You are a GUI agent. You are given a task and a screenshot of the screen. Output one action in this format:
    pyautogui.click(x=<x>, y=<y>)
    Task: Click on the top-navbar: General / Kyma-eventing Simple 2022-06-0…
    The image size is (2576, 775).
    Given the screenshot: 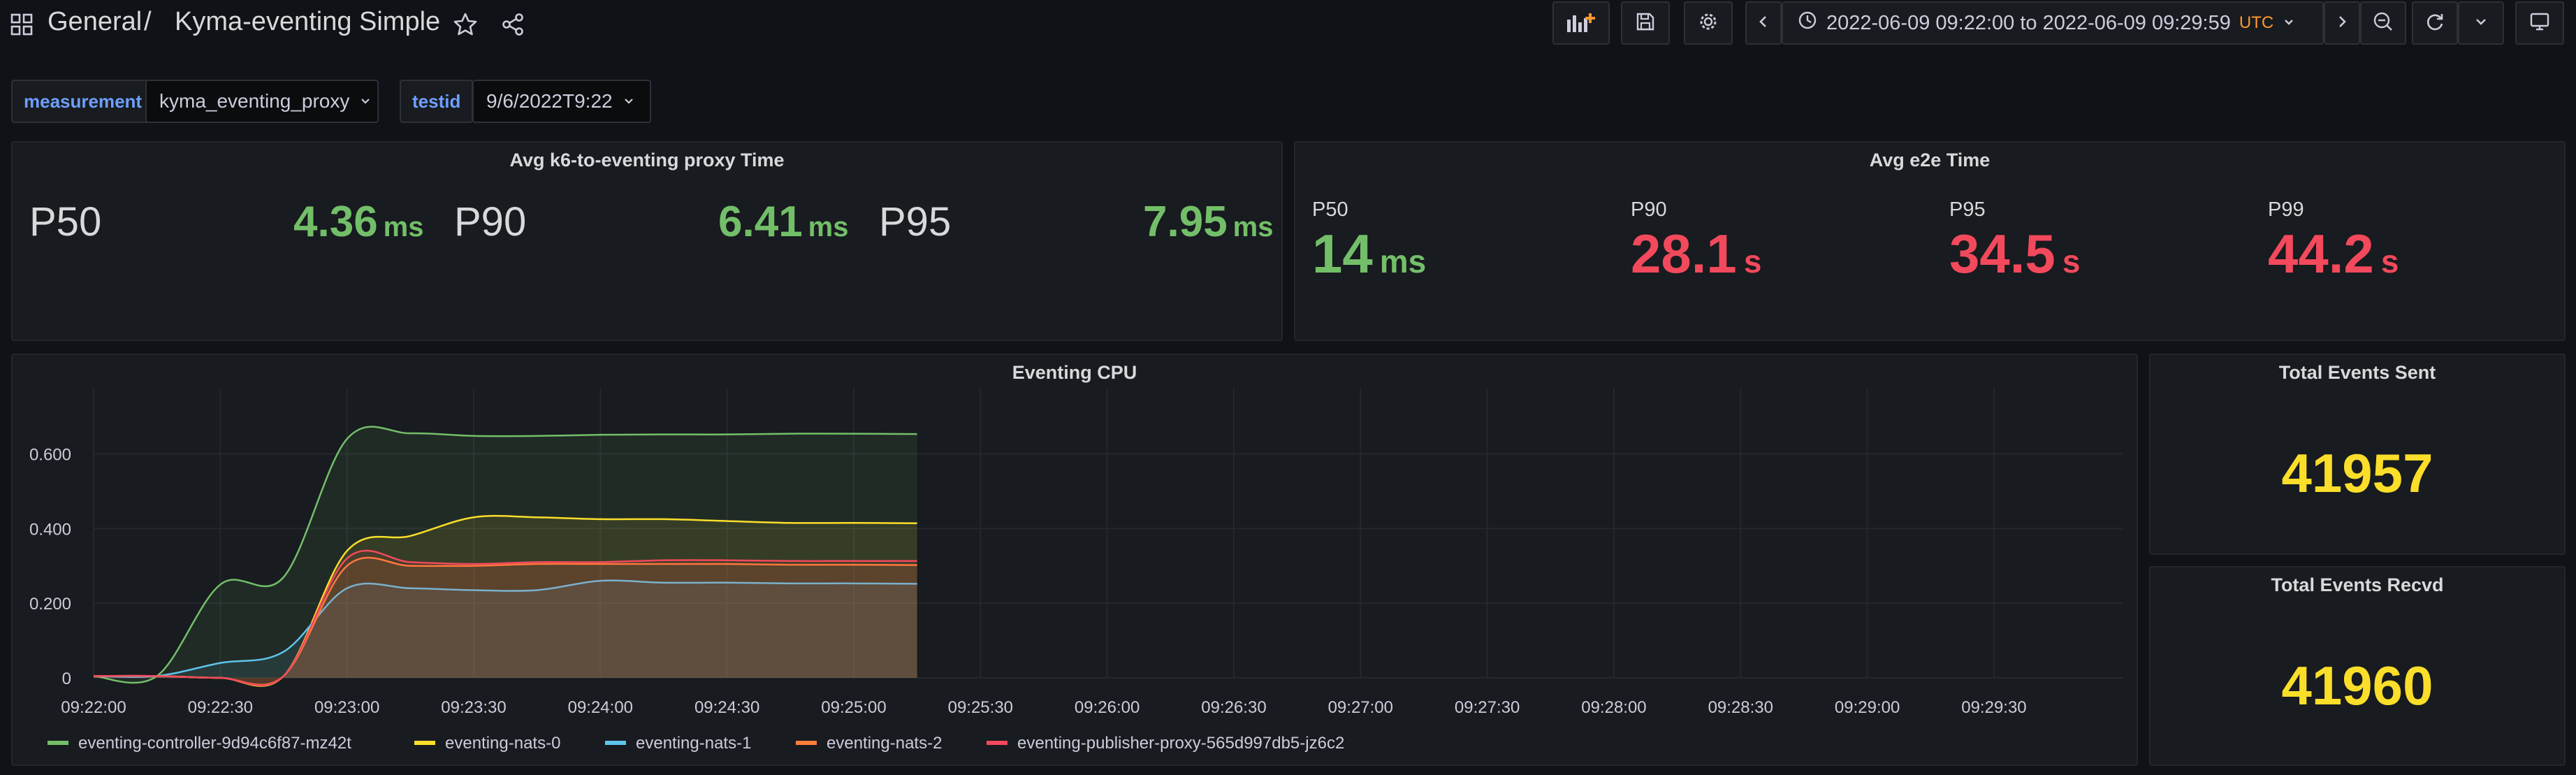 What is the action you would take?
    pyautogui.click(x=1288, y=24)
    